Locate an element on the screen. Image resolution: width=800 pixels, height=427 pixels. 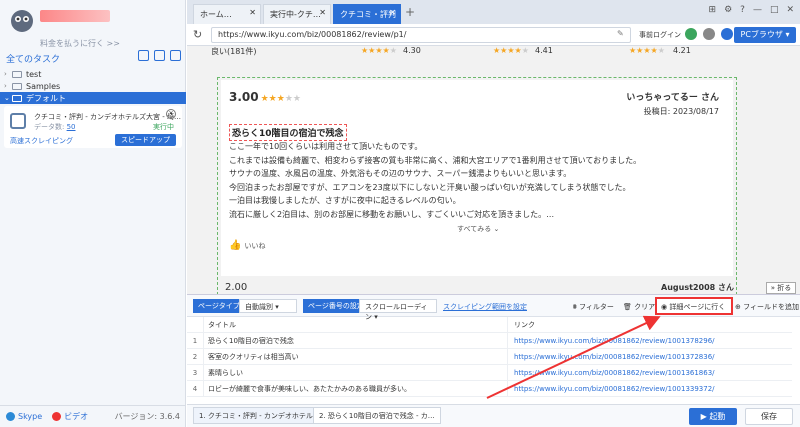
page-type-select: 自動識別 ▾ is located at coordinates (268, 306).